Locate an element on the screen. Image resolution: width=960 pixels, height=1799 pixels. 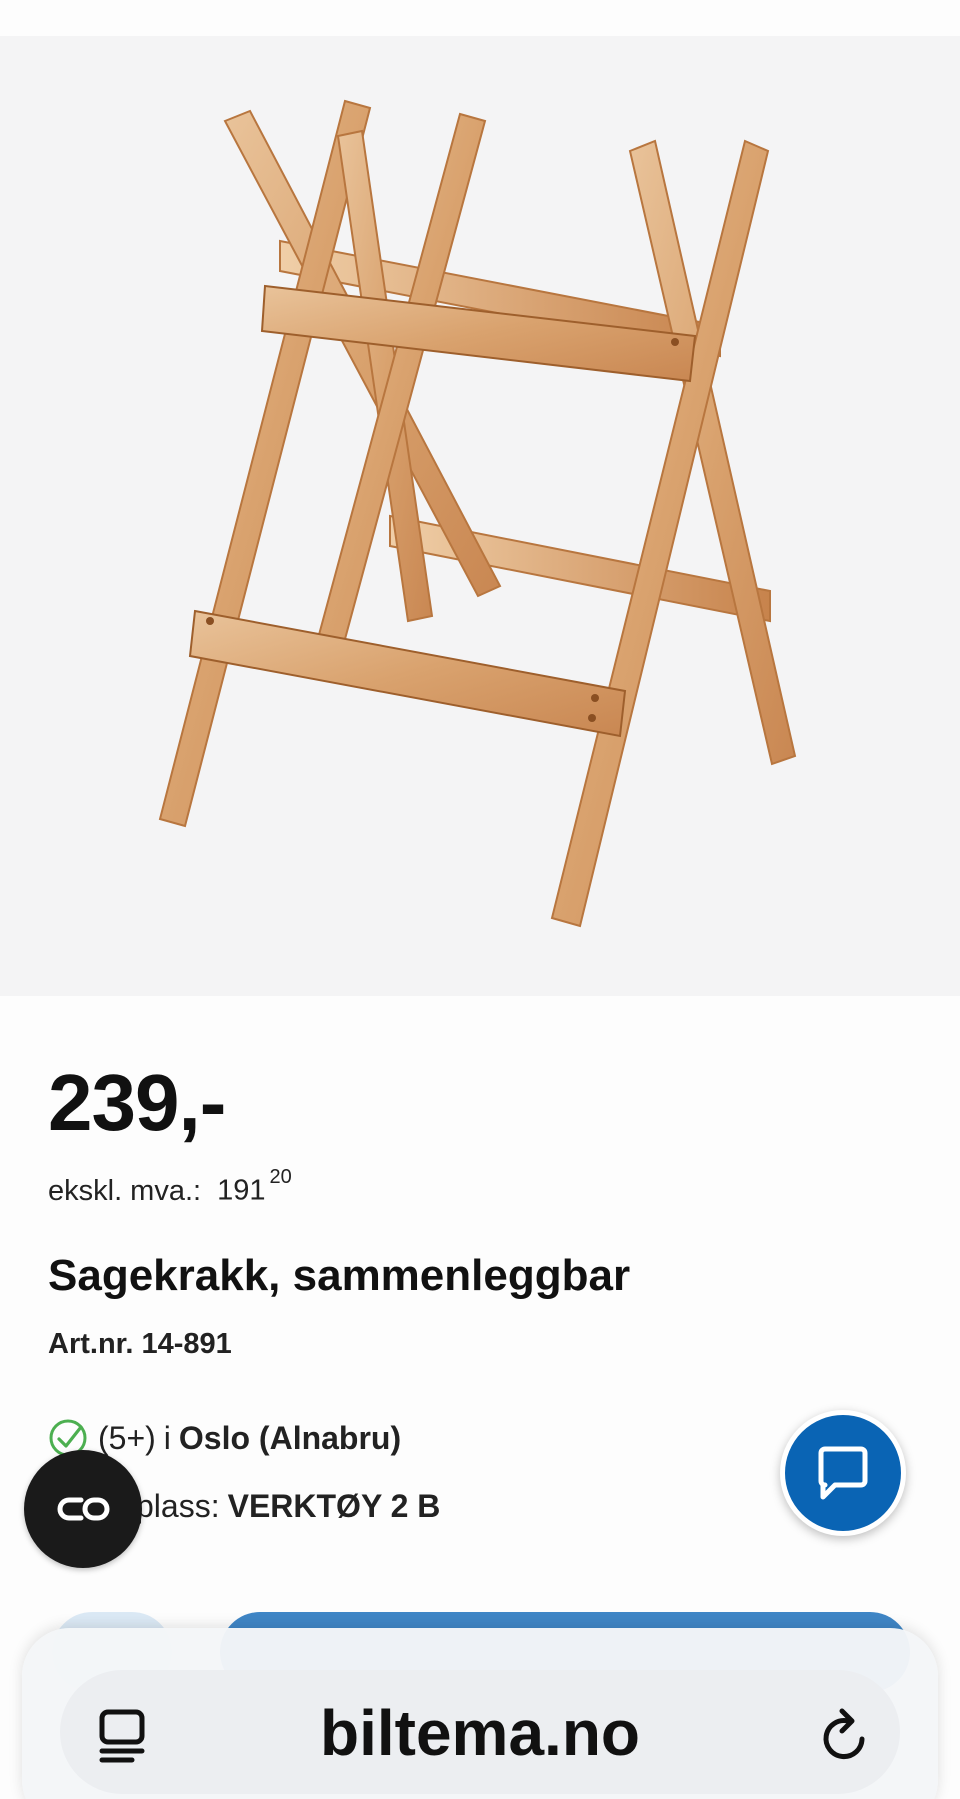
co-icon is located at coordinates (83, 1509).